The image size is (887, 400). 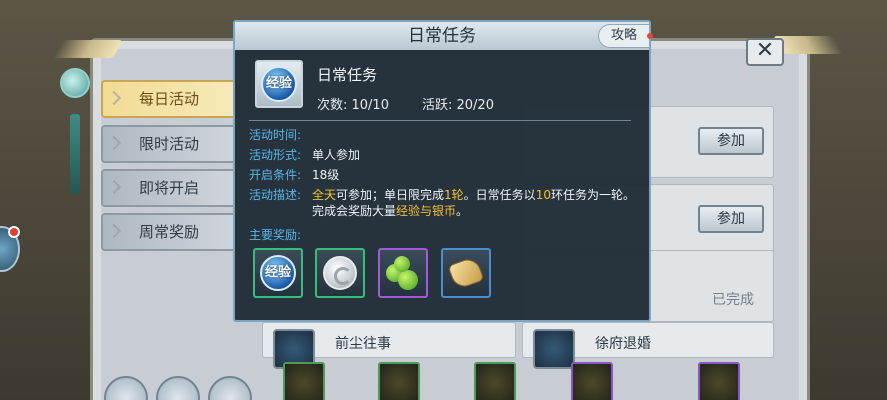 I want to click on task-name: 日常任务, so click(x=347, y=75).